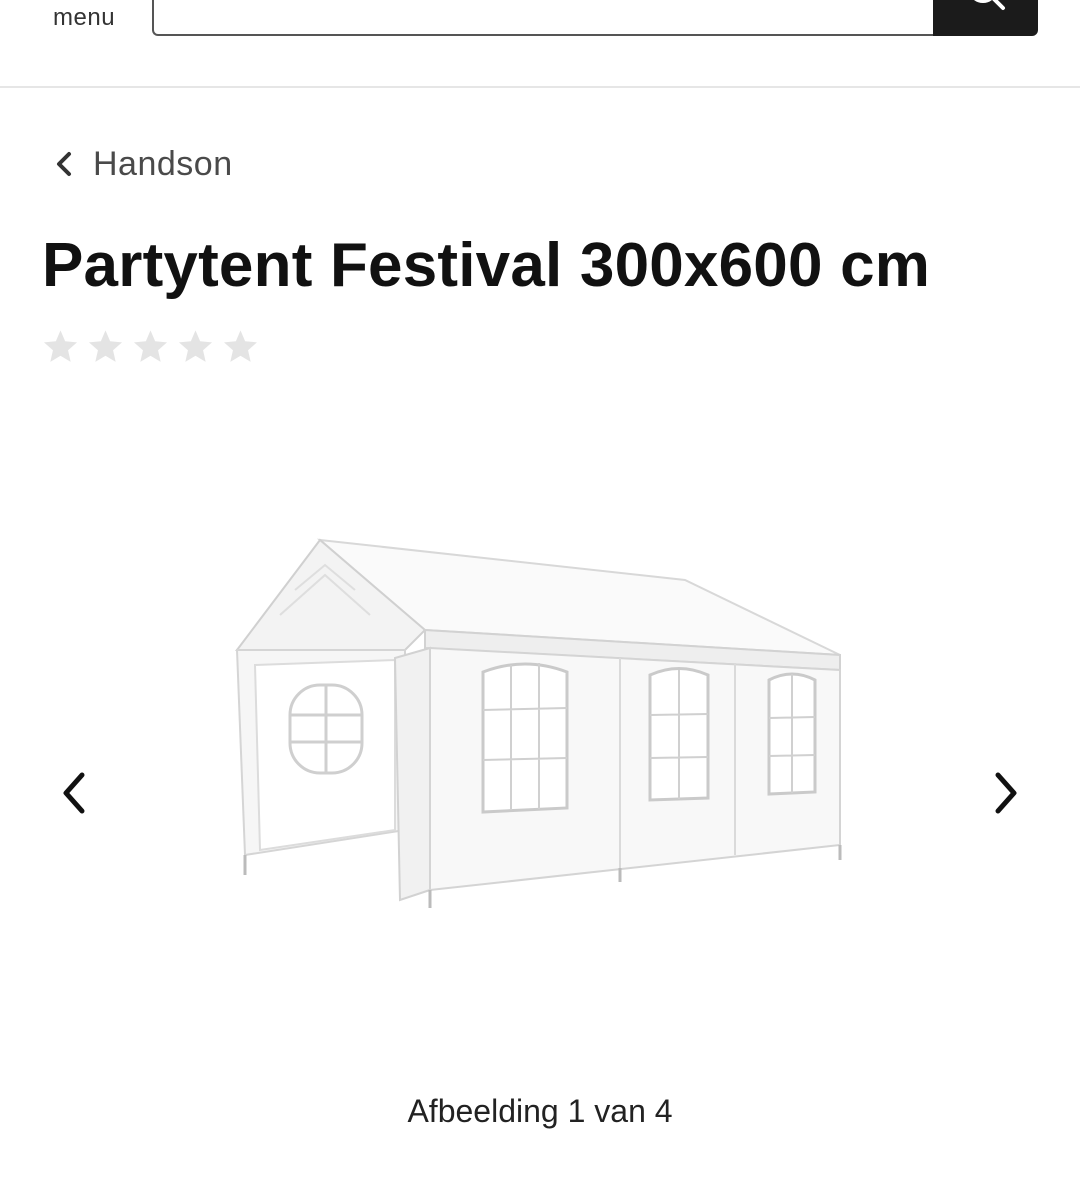 This screenshot has width=1080, height=1196. I want to click on page-title: Partytent Festival 300x600 cm, so click(486, 265).